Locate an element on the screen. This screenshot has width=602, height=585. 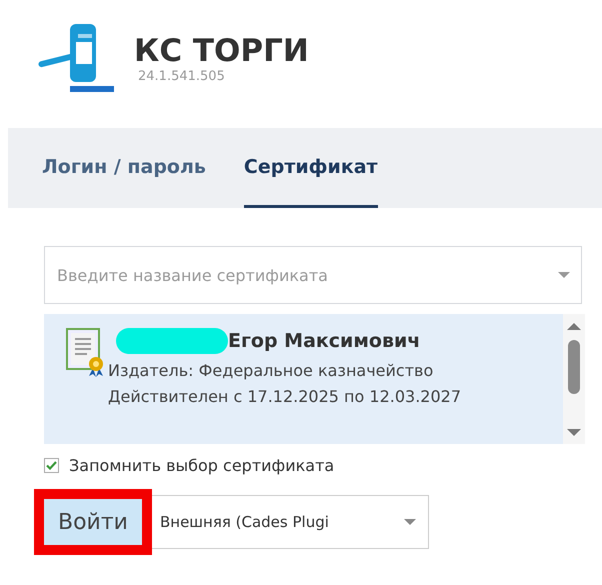
remember-label: Запомнить выбор сертификата is located at coordinates (201, 465).